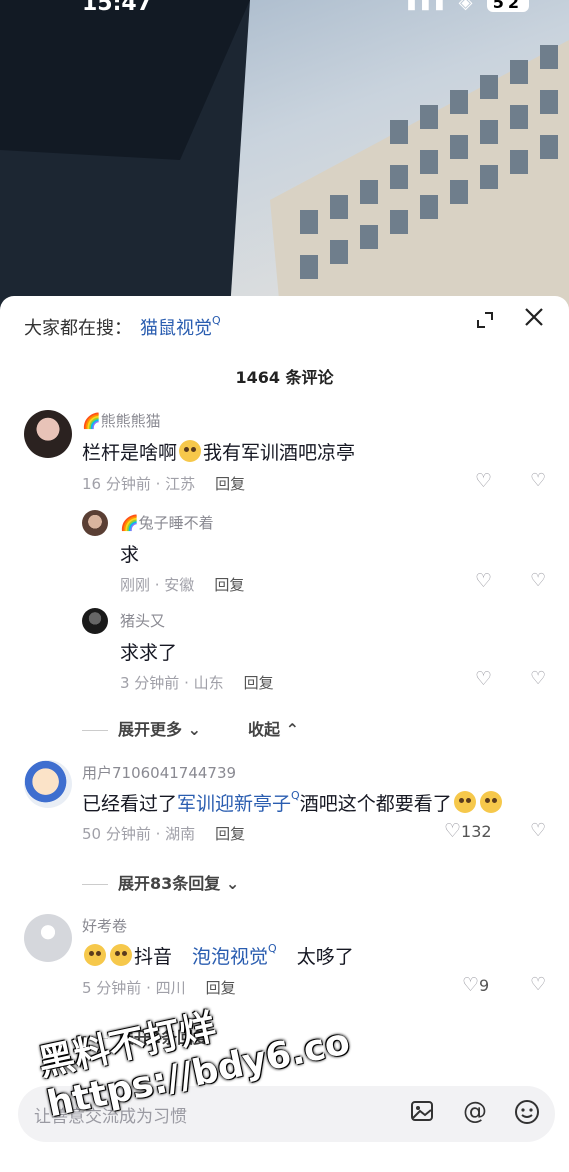  Describe the element at coordinates (234, 804) in the screenshot. I see `search-link: 军训迎新亭子` at that location.